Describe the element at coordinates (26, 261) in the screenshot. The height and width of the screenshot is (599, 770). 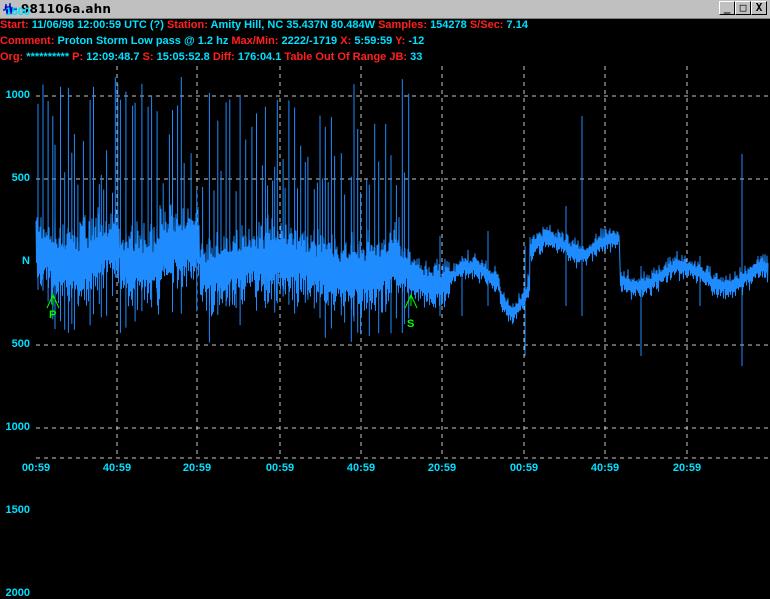
I see `y-tick-label-zero: N` at that location.